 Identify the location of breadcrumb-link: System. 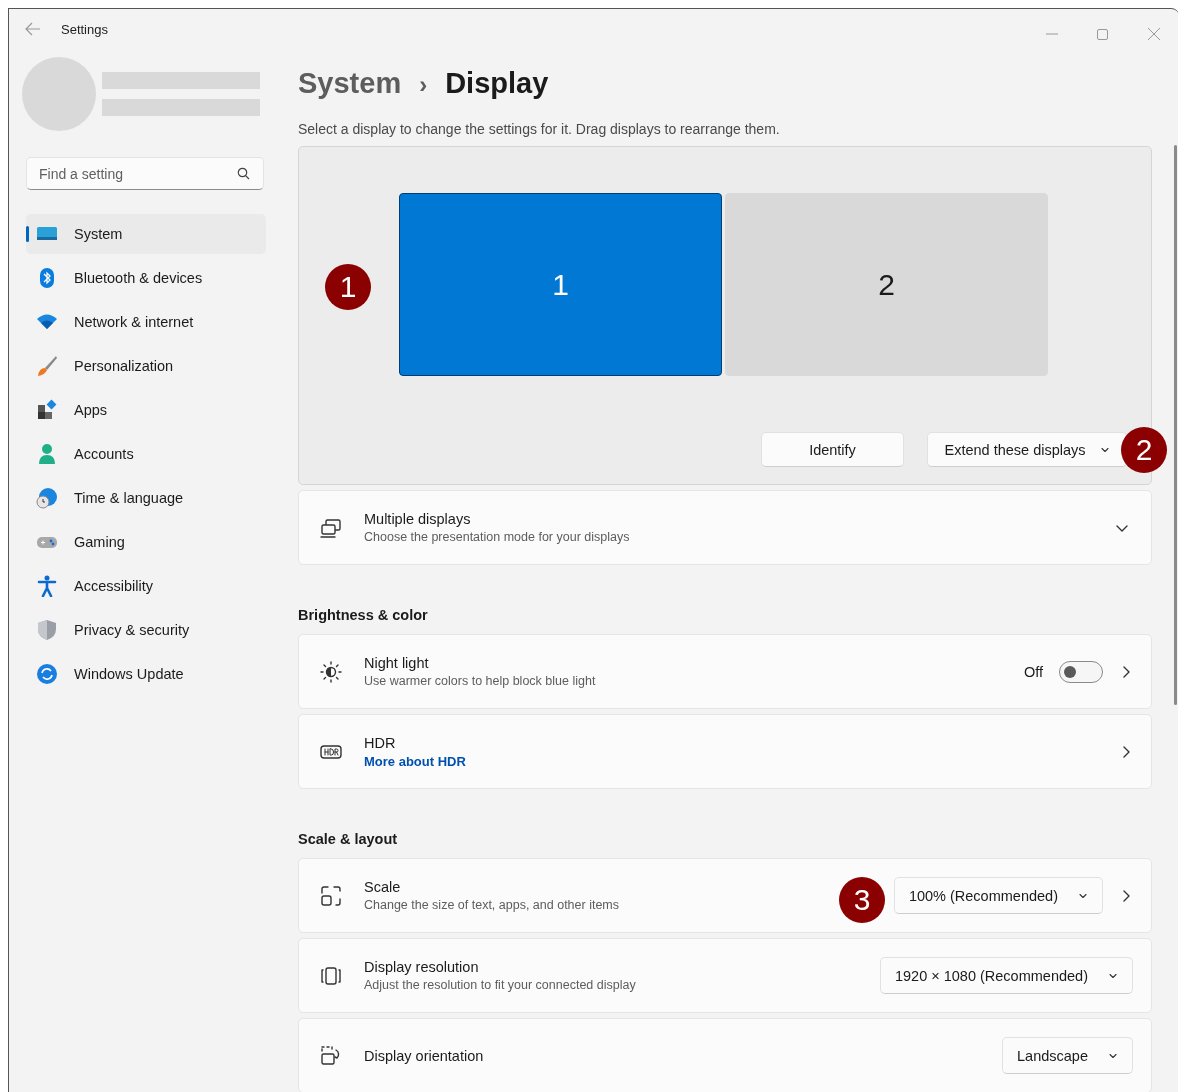
(350, 83).